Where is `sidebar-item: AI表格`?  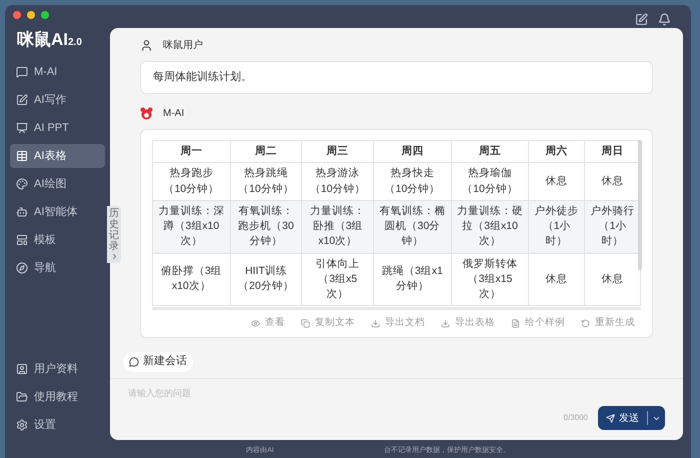
sidebar-item: AI表格 is located at coordinates (57, 156).